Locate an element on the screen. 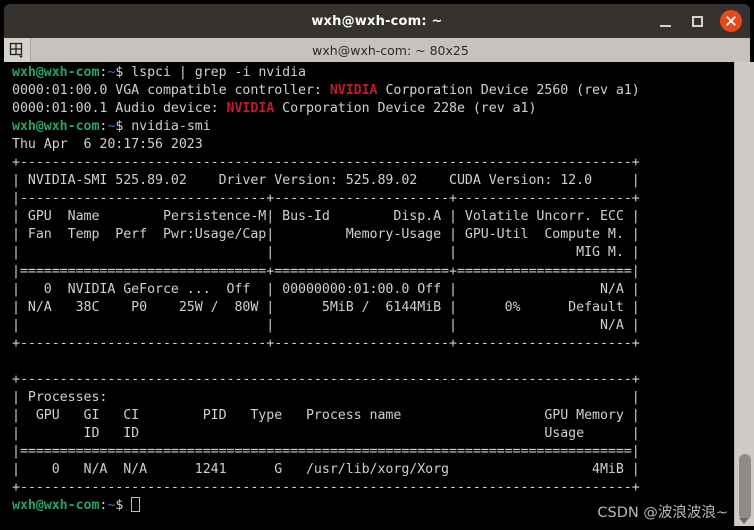 This screenshot has height=530, width=754. terminal-span: $ nvidia-smi is located at coordinates (163, 127).